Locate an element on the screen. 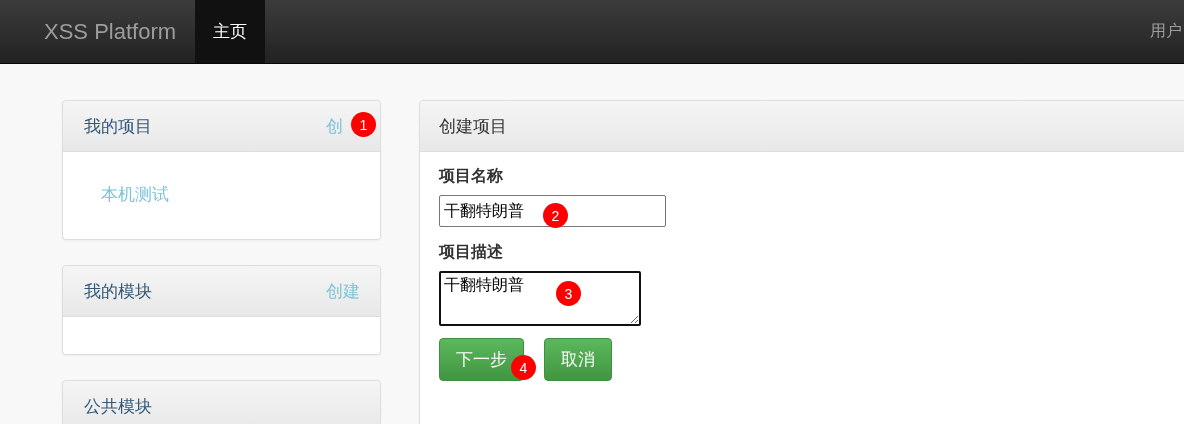  cancel-button: 取消 is located at coordinates (578, 359).